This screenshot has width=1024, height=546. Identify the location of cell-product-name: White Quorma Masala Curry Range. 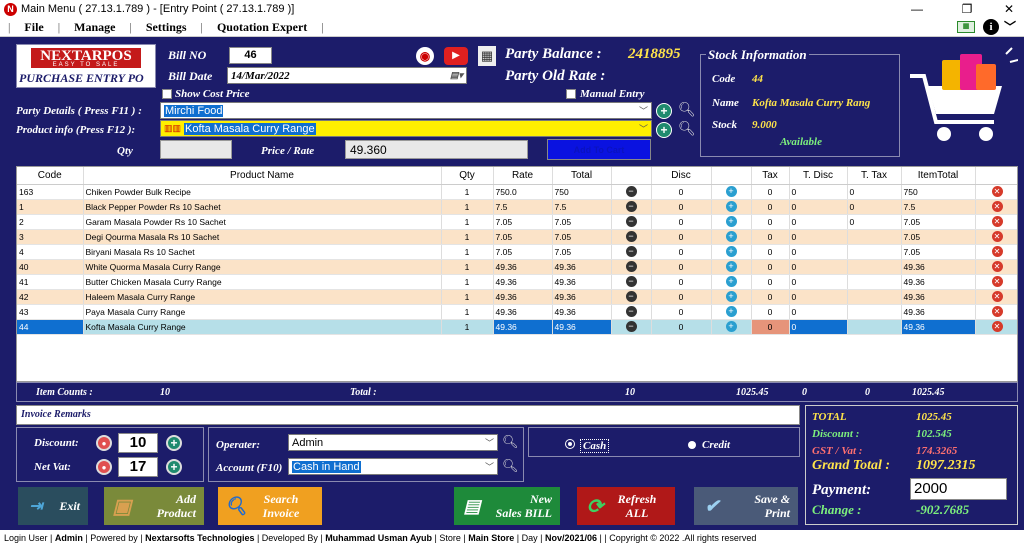
(262, 267).